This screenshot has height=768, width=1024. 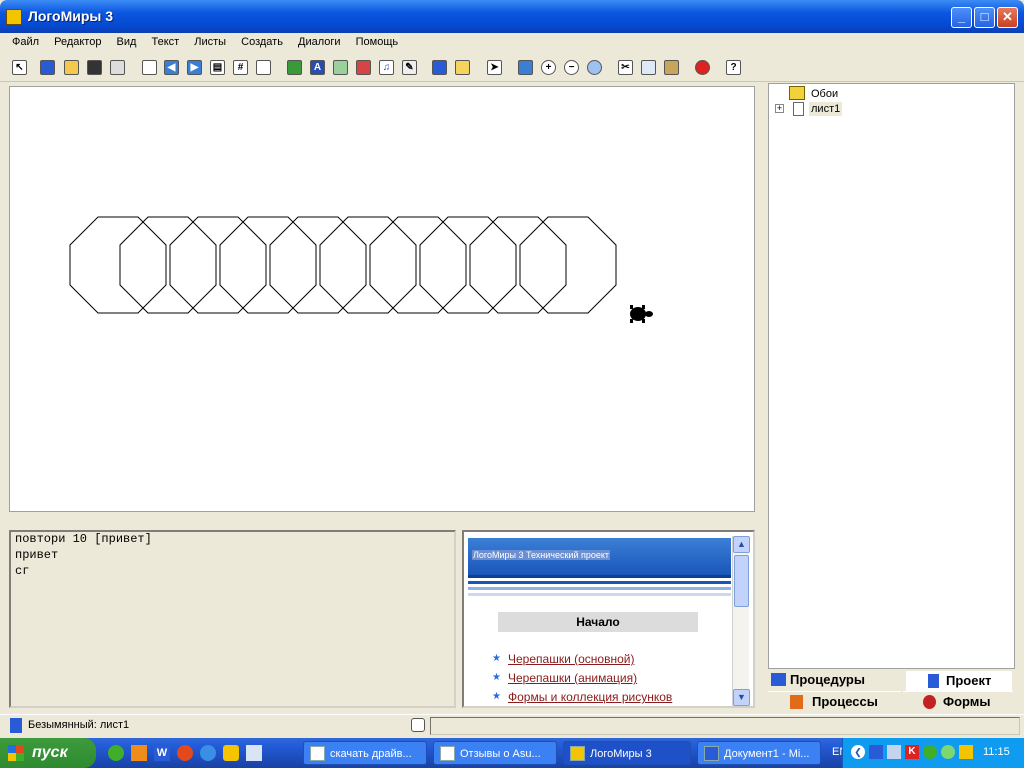 What do you see at coordinates (741, 544) in the screenshot?
I see `scroll-up-icon: ▲` at bounding box center [741, 544].